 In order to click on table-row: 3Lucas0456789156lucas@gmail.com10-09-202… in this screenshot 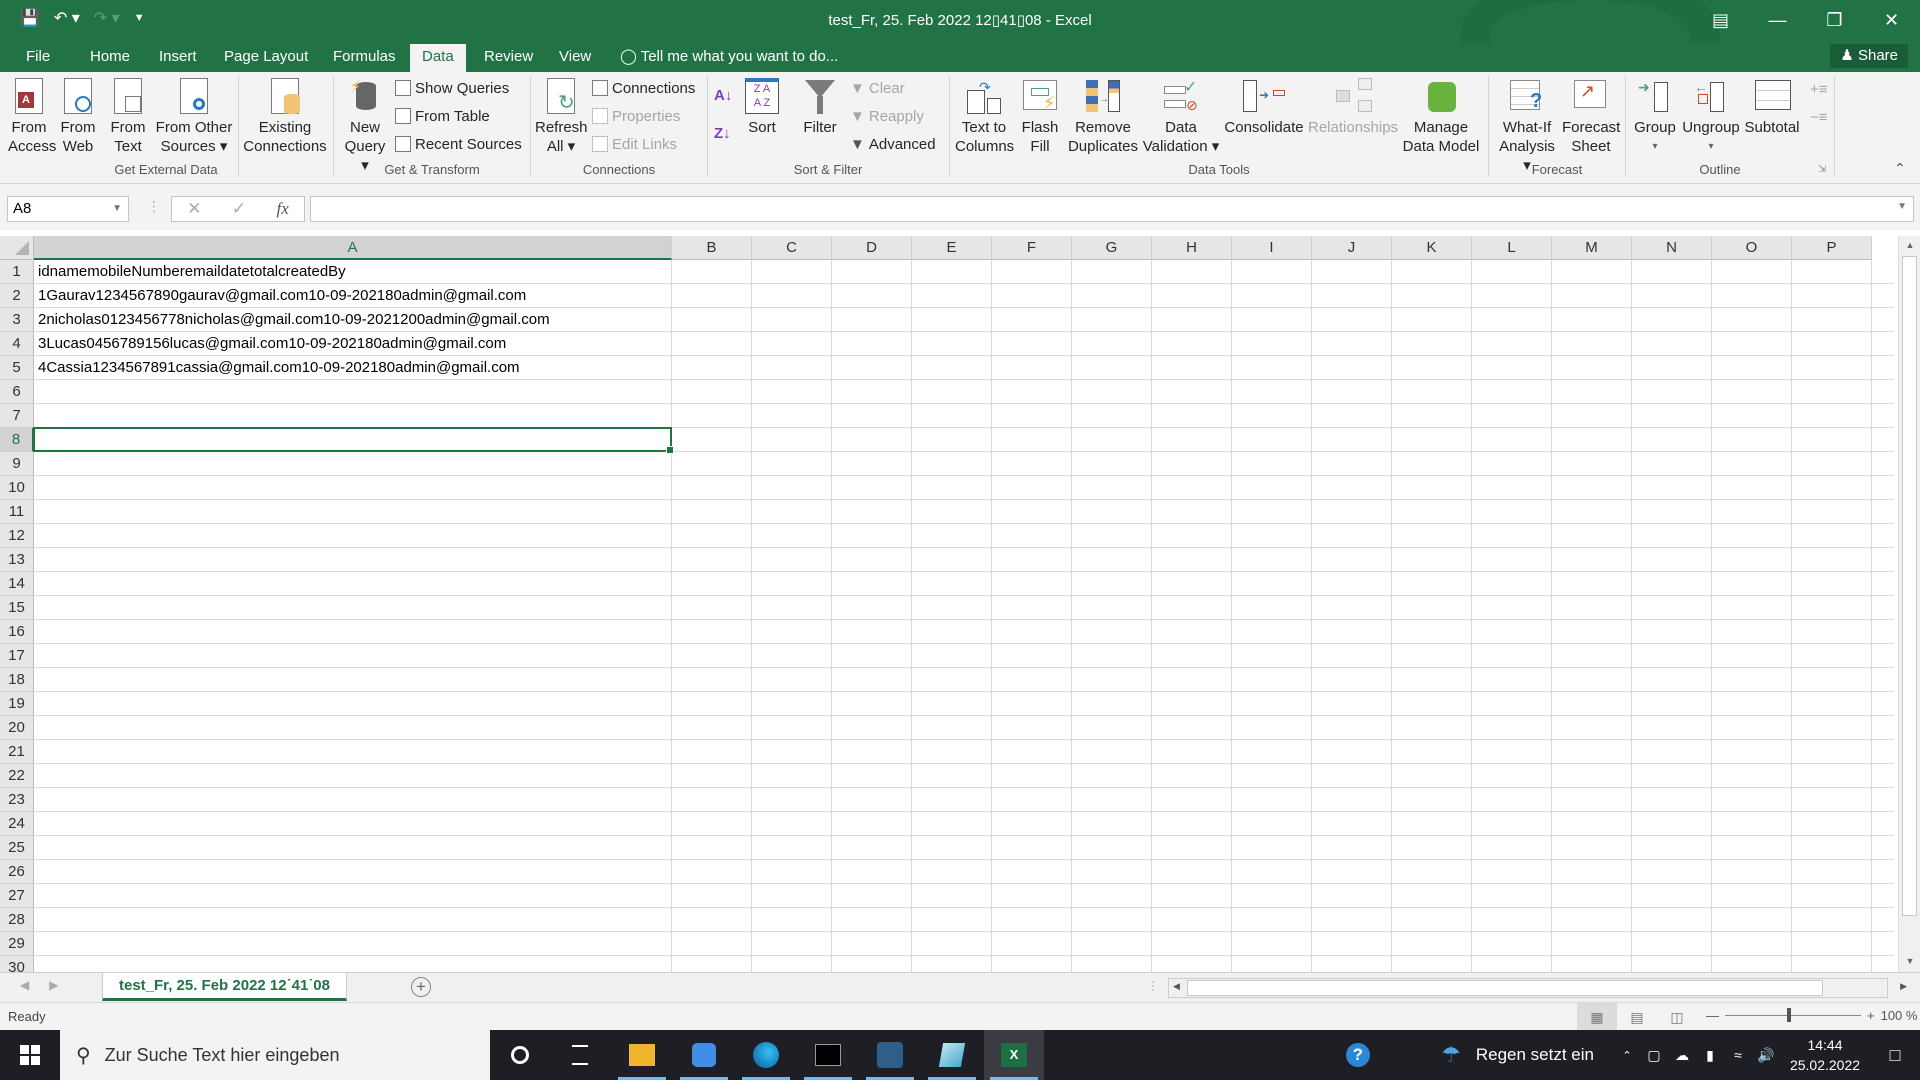, I will do `click(964, 344)`.